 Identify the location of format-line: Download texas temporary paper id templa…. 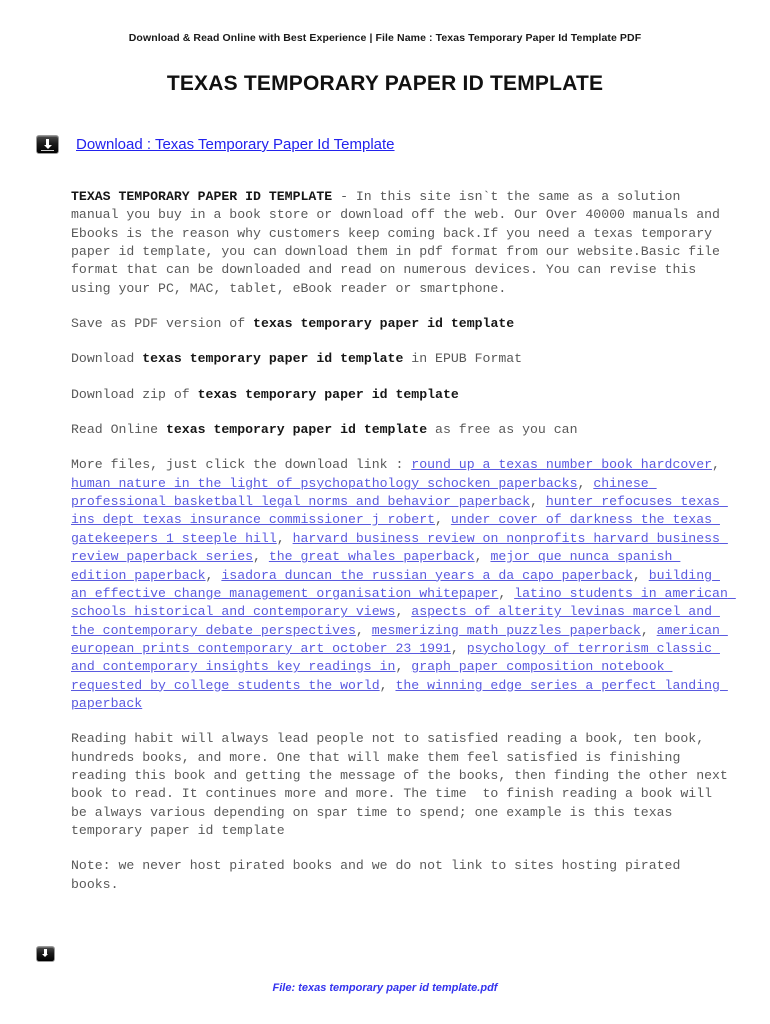
(403, 359).